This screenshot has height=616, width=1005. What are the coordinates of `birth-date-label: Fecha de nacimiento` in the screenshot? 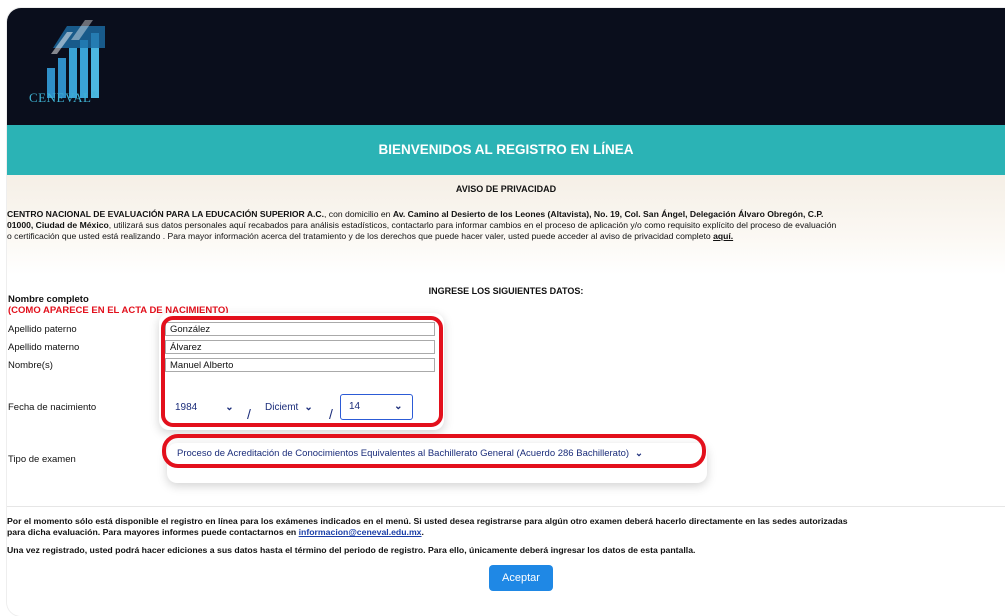 It's located at (52, 407).